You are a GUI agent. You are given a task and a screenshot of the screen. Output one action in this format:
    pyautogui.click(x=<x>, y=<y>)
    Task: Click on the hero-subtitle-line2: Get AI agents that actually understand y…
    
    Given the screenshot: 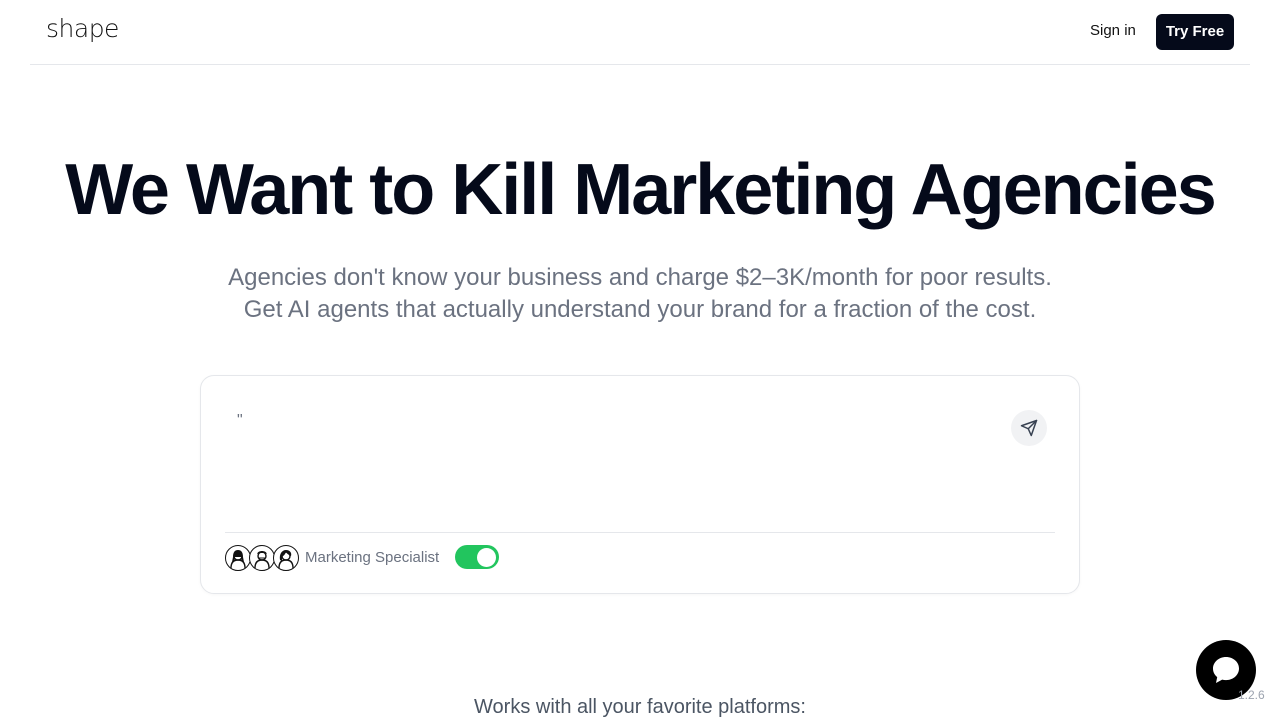 What is the action you would take?
    pyautogui.click(x=640, y=309)
    